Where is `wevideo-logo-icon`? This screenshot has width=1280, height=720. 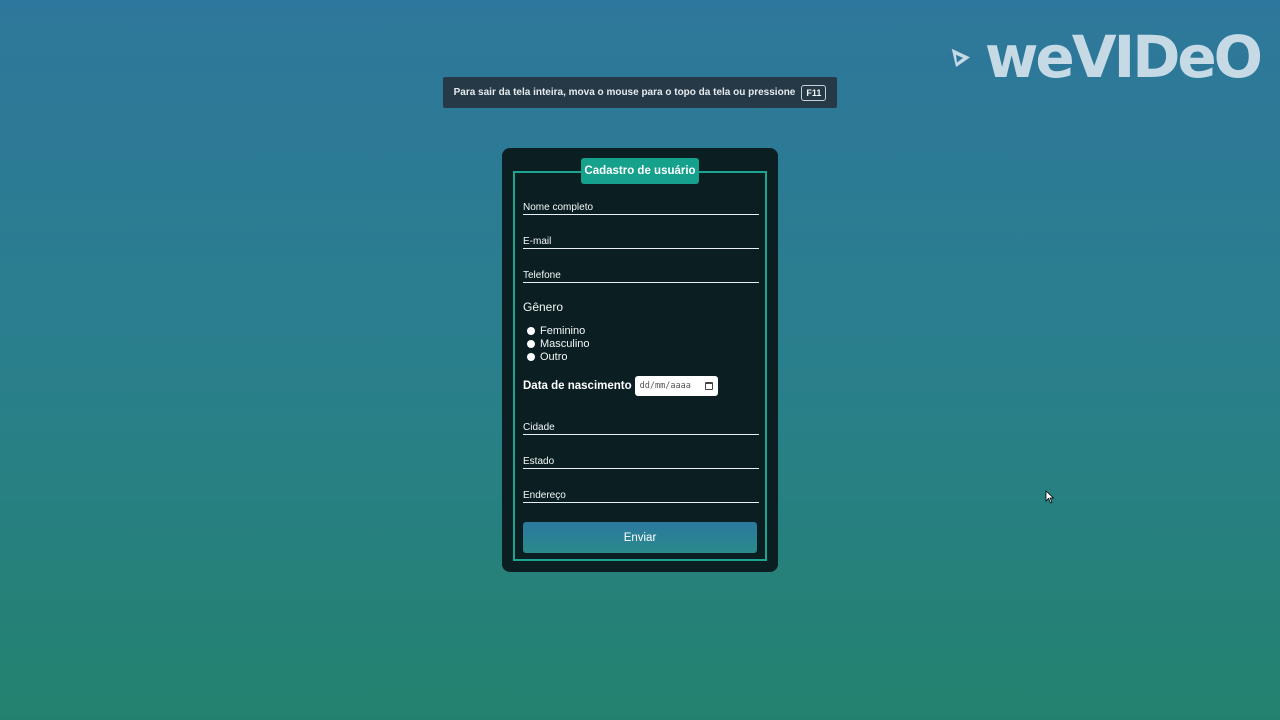 wevideo-logo-icon is located at coordinates (960, 57).